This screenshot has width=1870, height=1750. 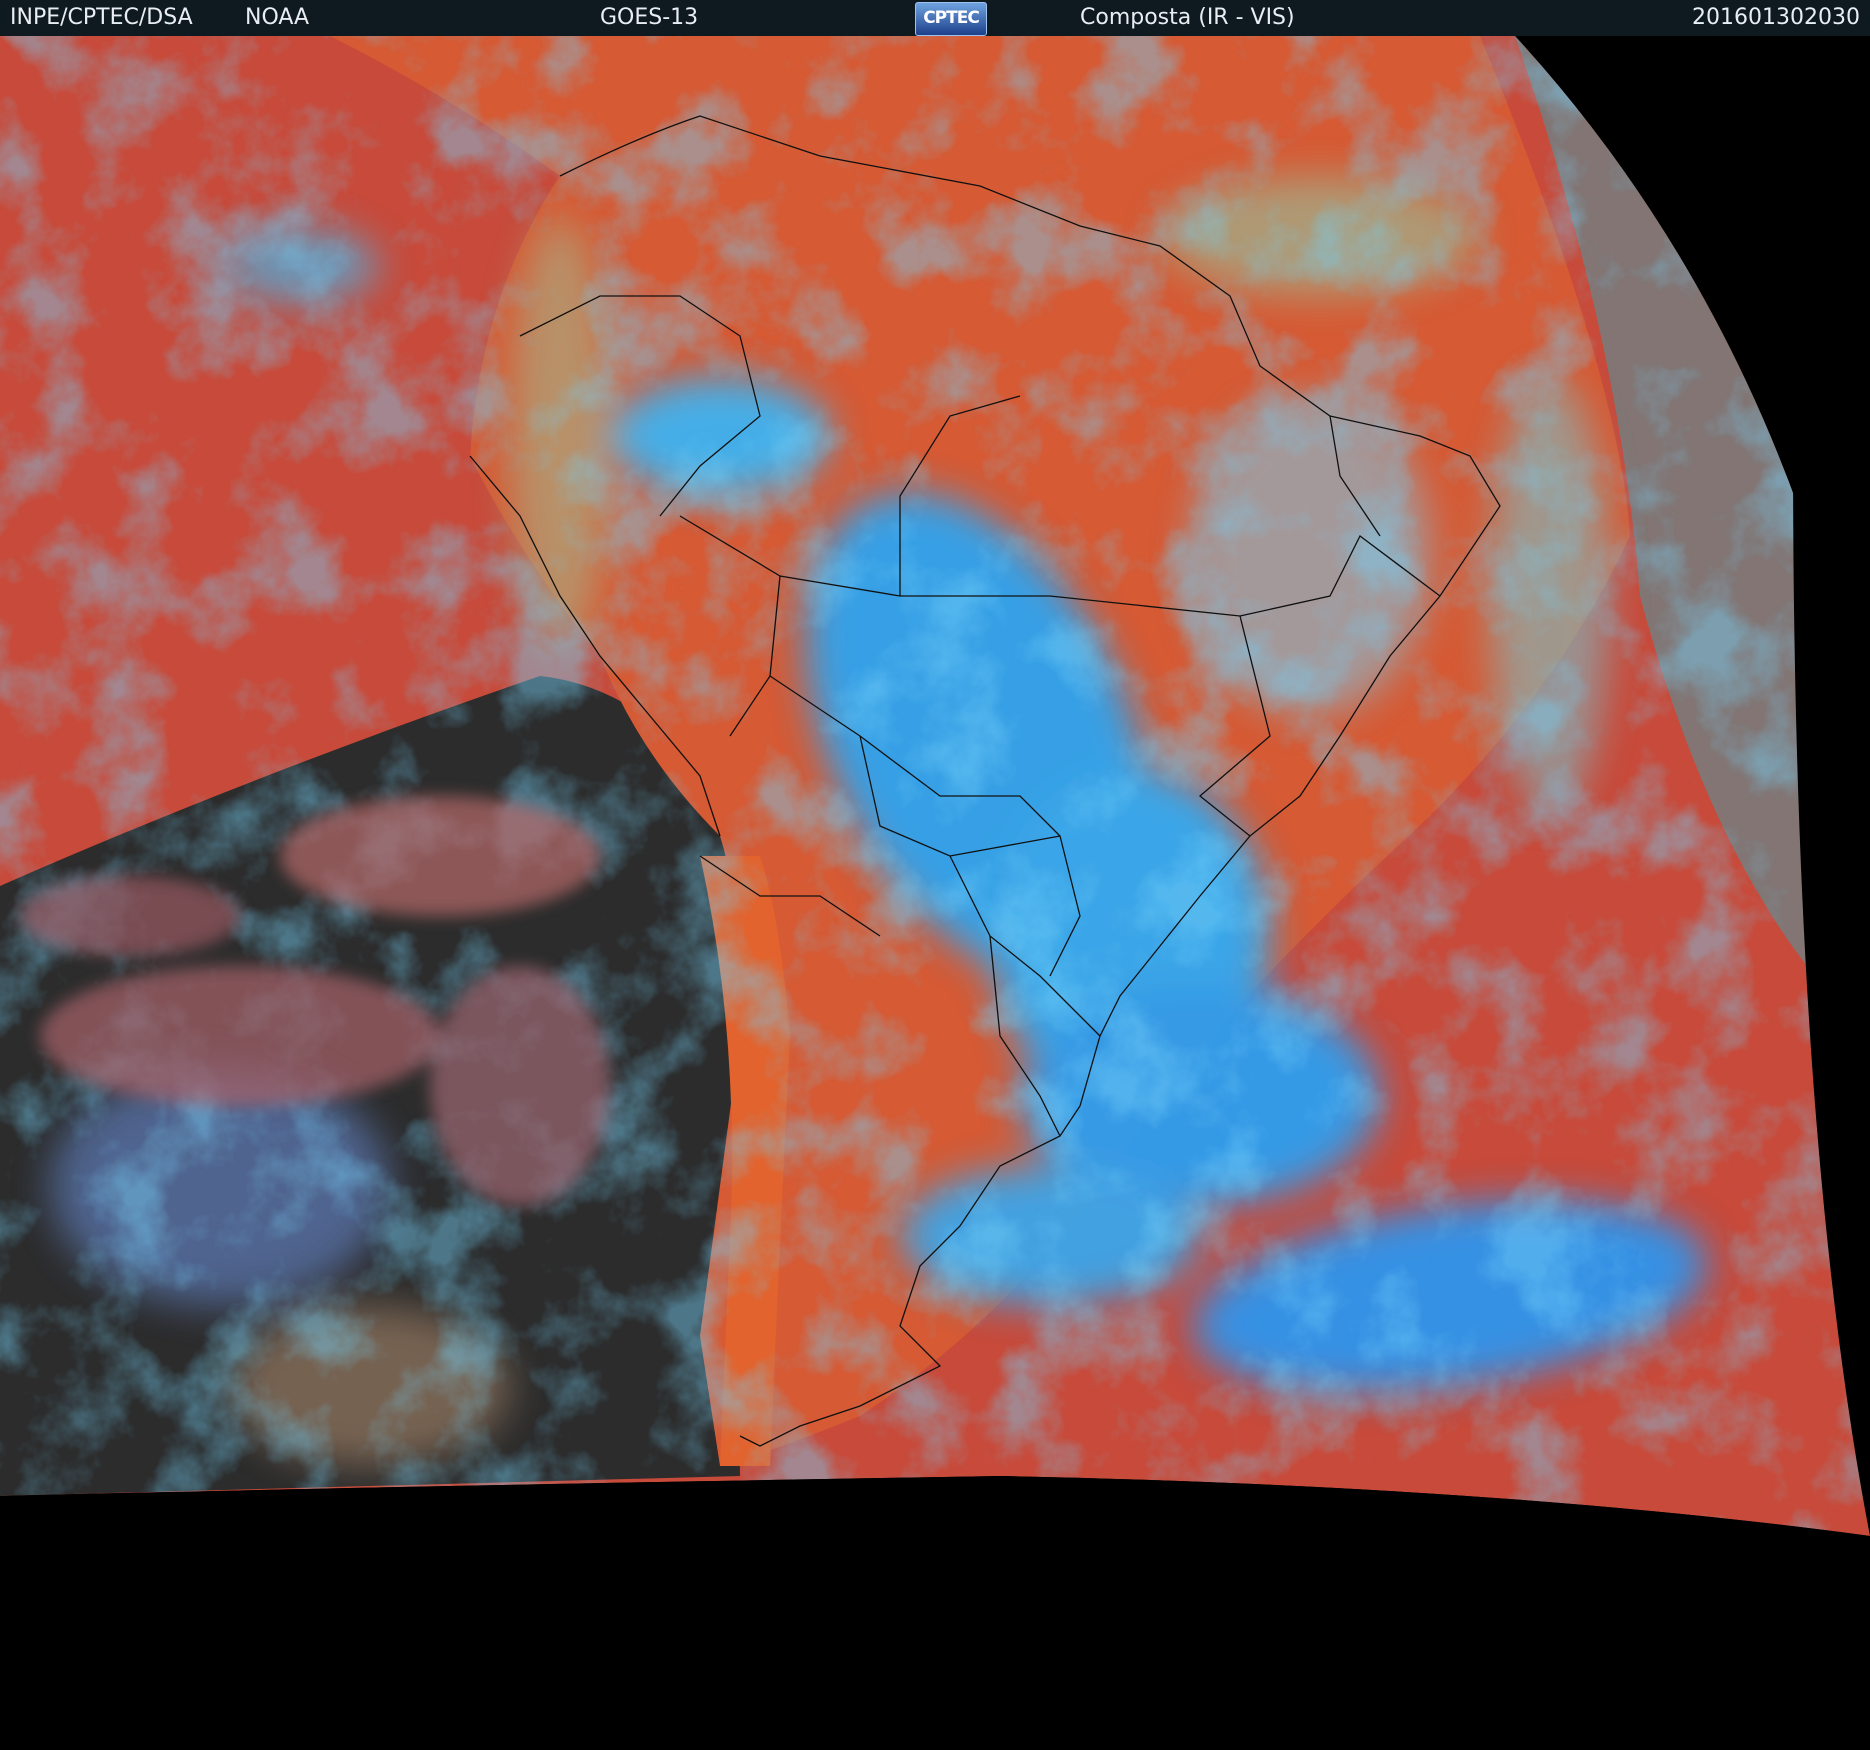 What do you see at coordinates (1187, 17) in the screenshot?
I see `product-label: Composta (IR - VIS)` at bounding box center [1187, 17].